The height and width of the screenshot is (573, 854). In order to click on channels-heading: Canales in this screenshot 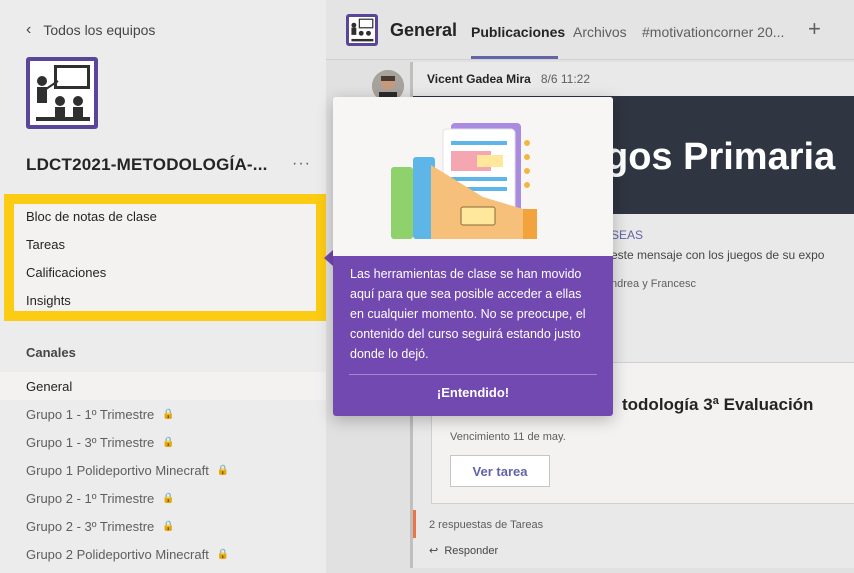, I will do `click(51, 352)`.